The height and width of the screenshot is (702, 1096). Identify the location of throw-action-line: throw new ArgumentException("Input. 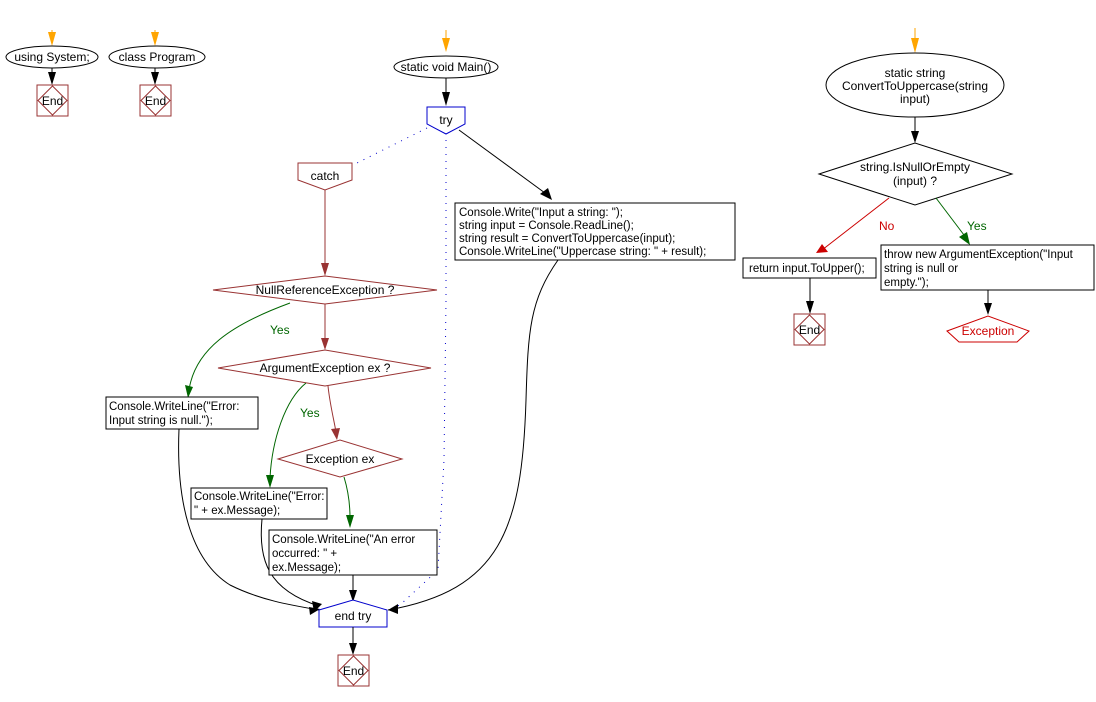
(979, 255).